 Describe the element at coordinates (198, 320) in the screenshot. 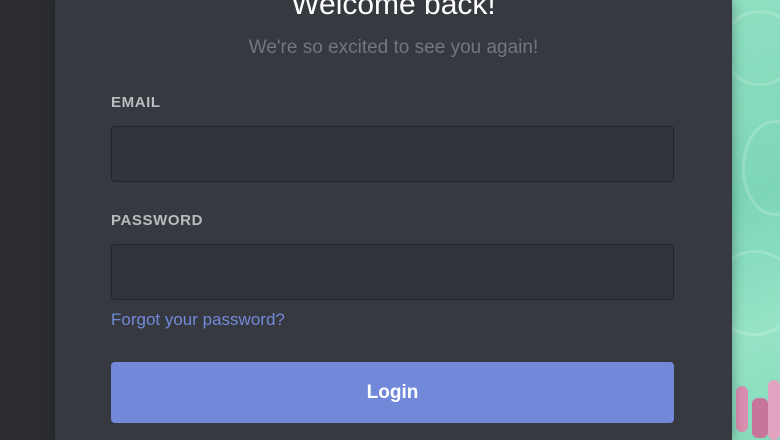

I see `forgot-password-link: Forgot your password?` at that location.